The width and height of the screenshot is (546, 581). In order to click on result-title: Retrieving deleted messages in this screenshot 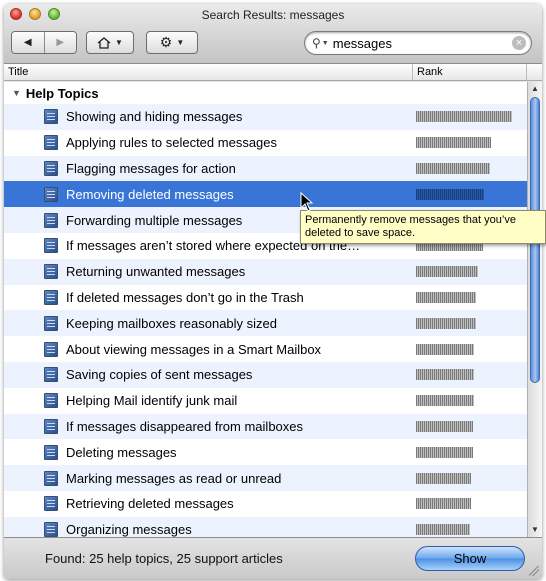, I will do `click(150, 504)`.